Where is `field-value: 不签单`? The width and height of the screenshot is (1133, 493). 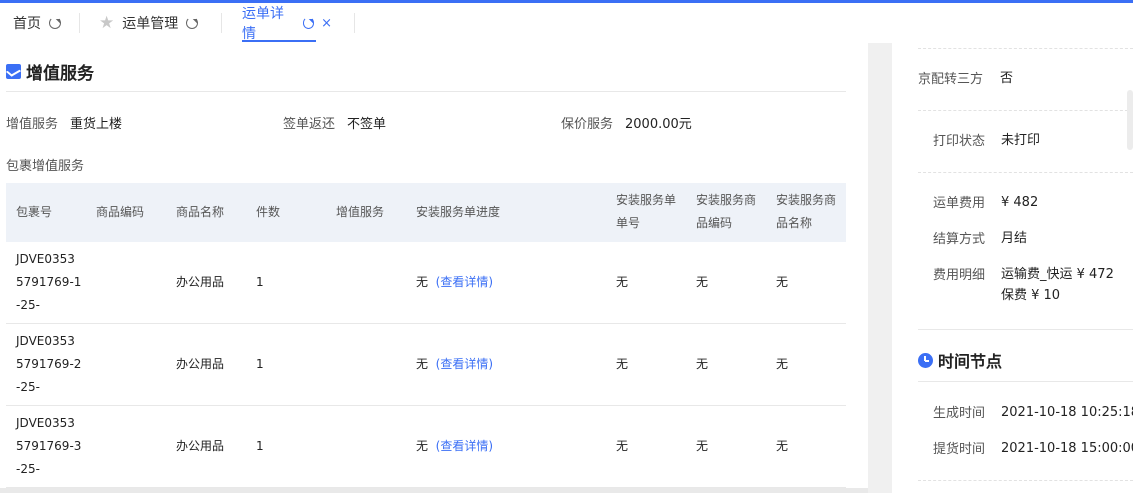 field-value: 不签单 is located at coordinates (367, 124).